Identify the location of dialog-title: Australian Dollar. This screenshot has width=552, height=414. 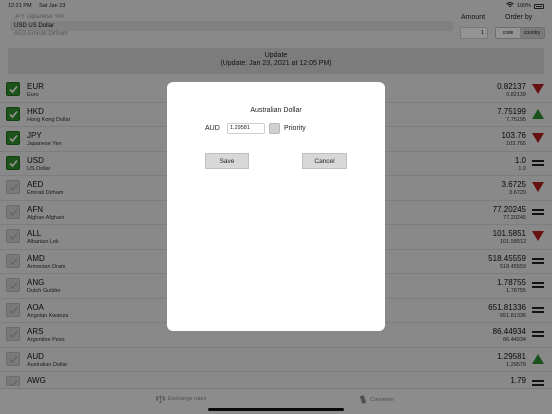
(276, 110).